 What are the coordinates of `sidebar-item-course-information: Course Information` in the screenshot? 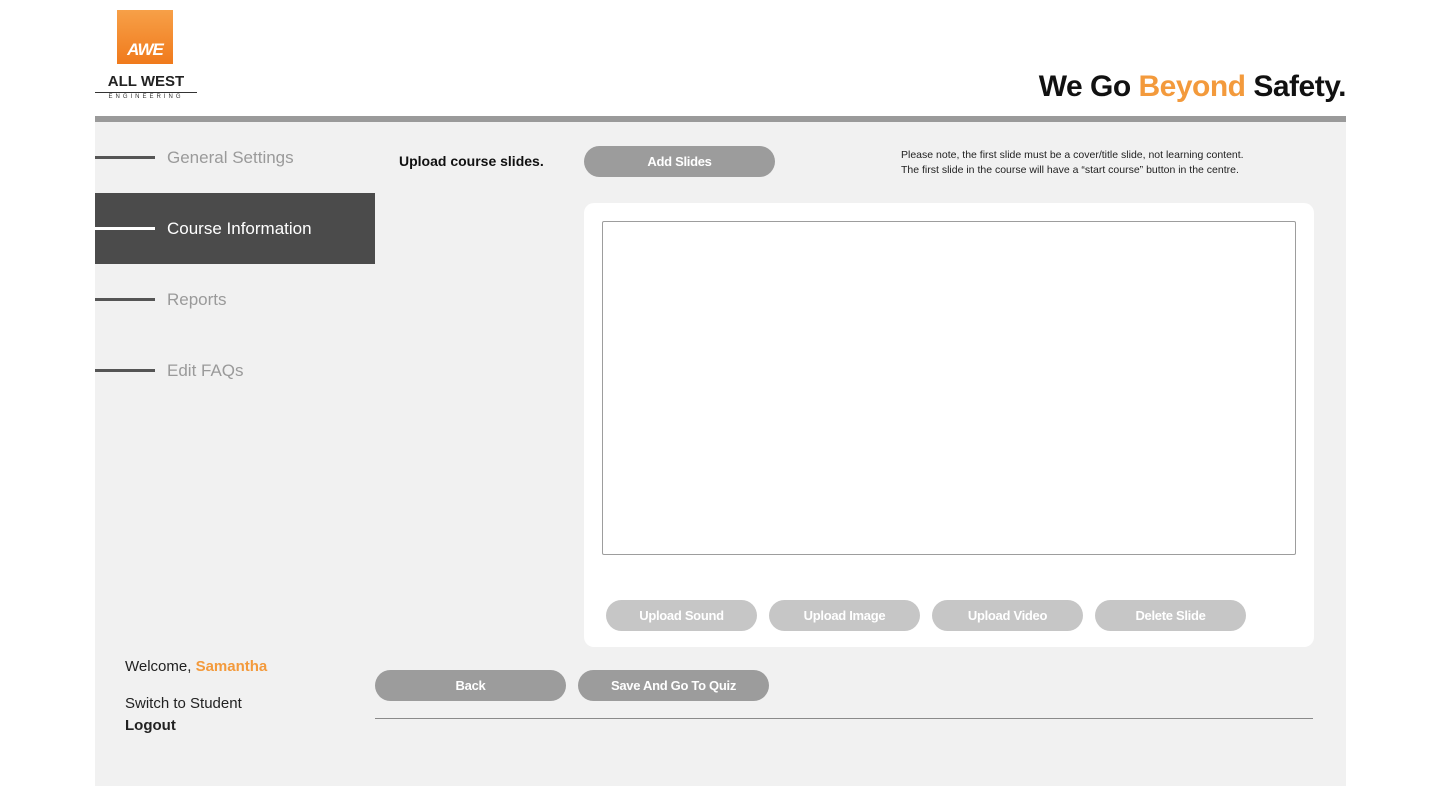 It's located at (235, 228).